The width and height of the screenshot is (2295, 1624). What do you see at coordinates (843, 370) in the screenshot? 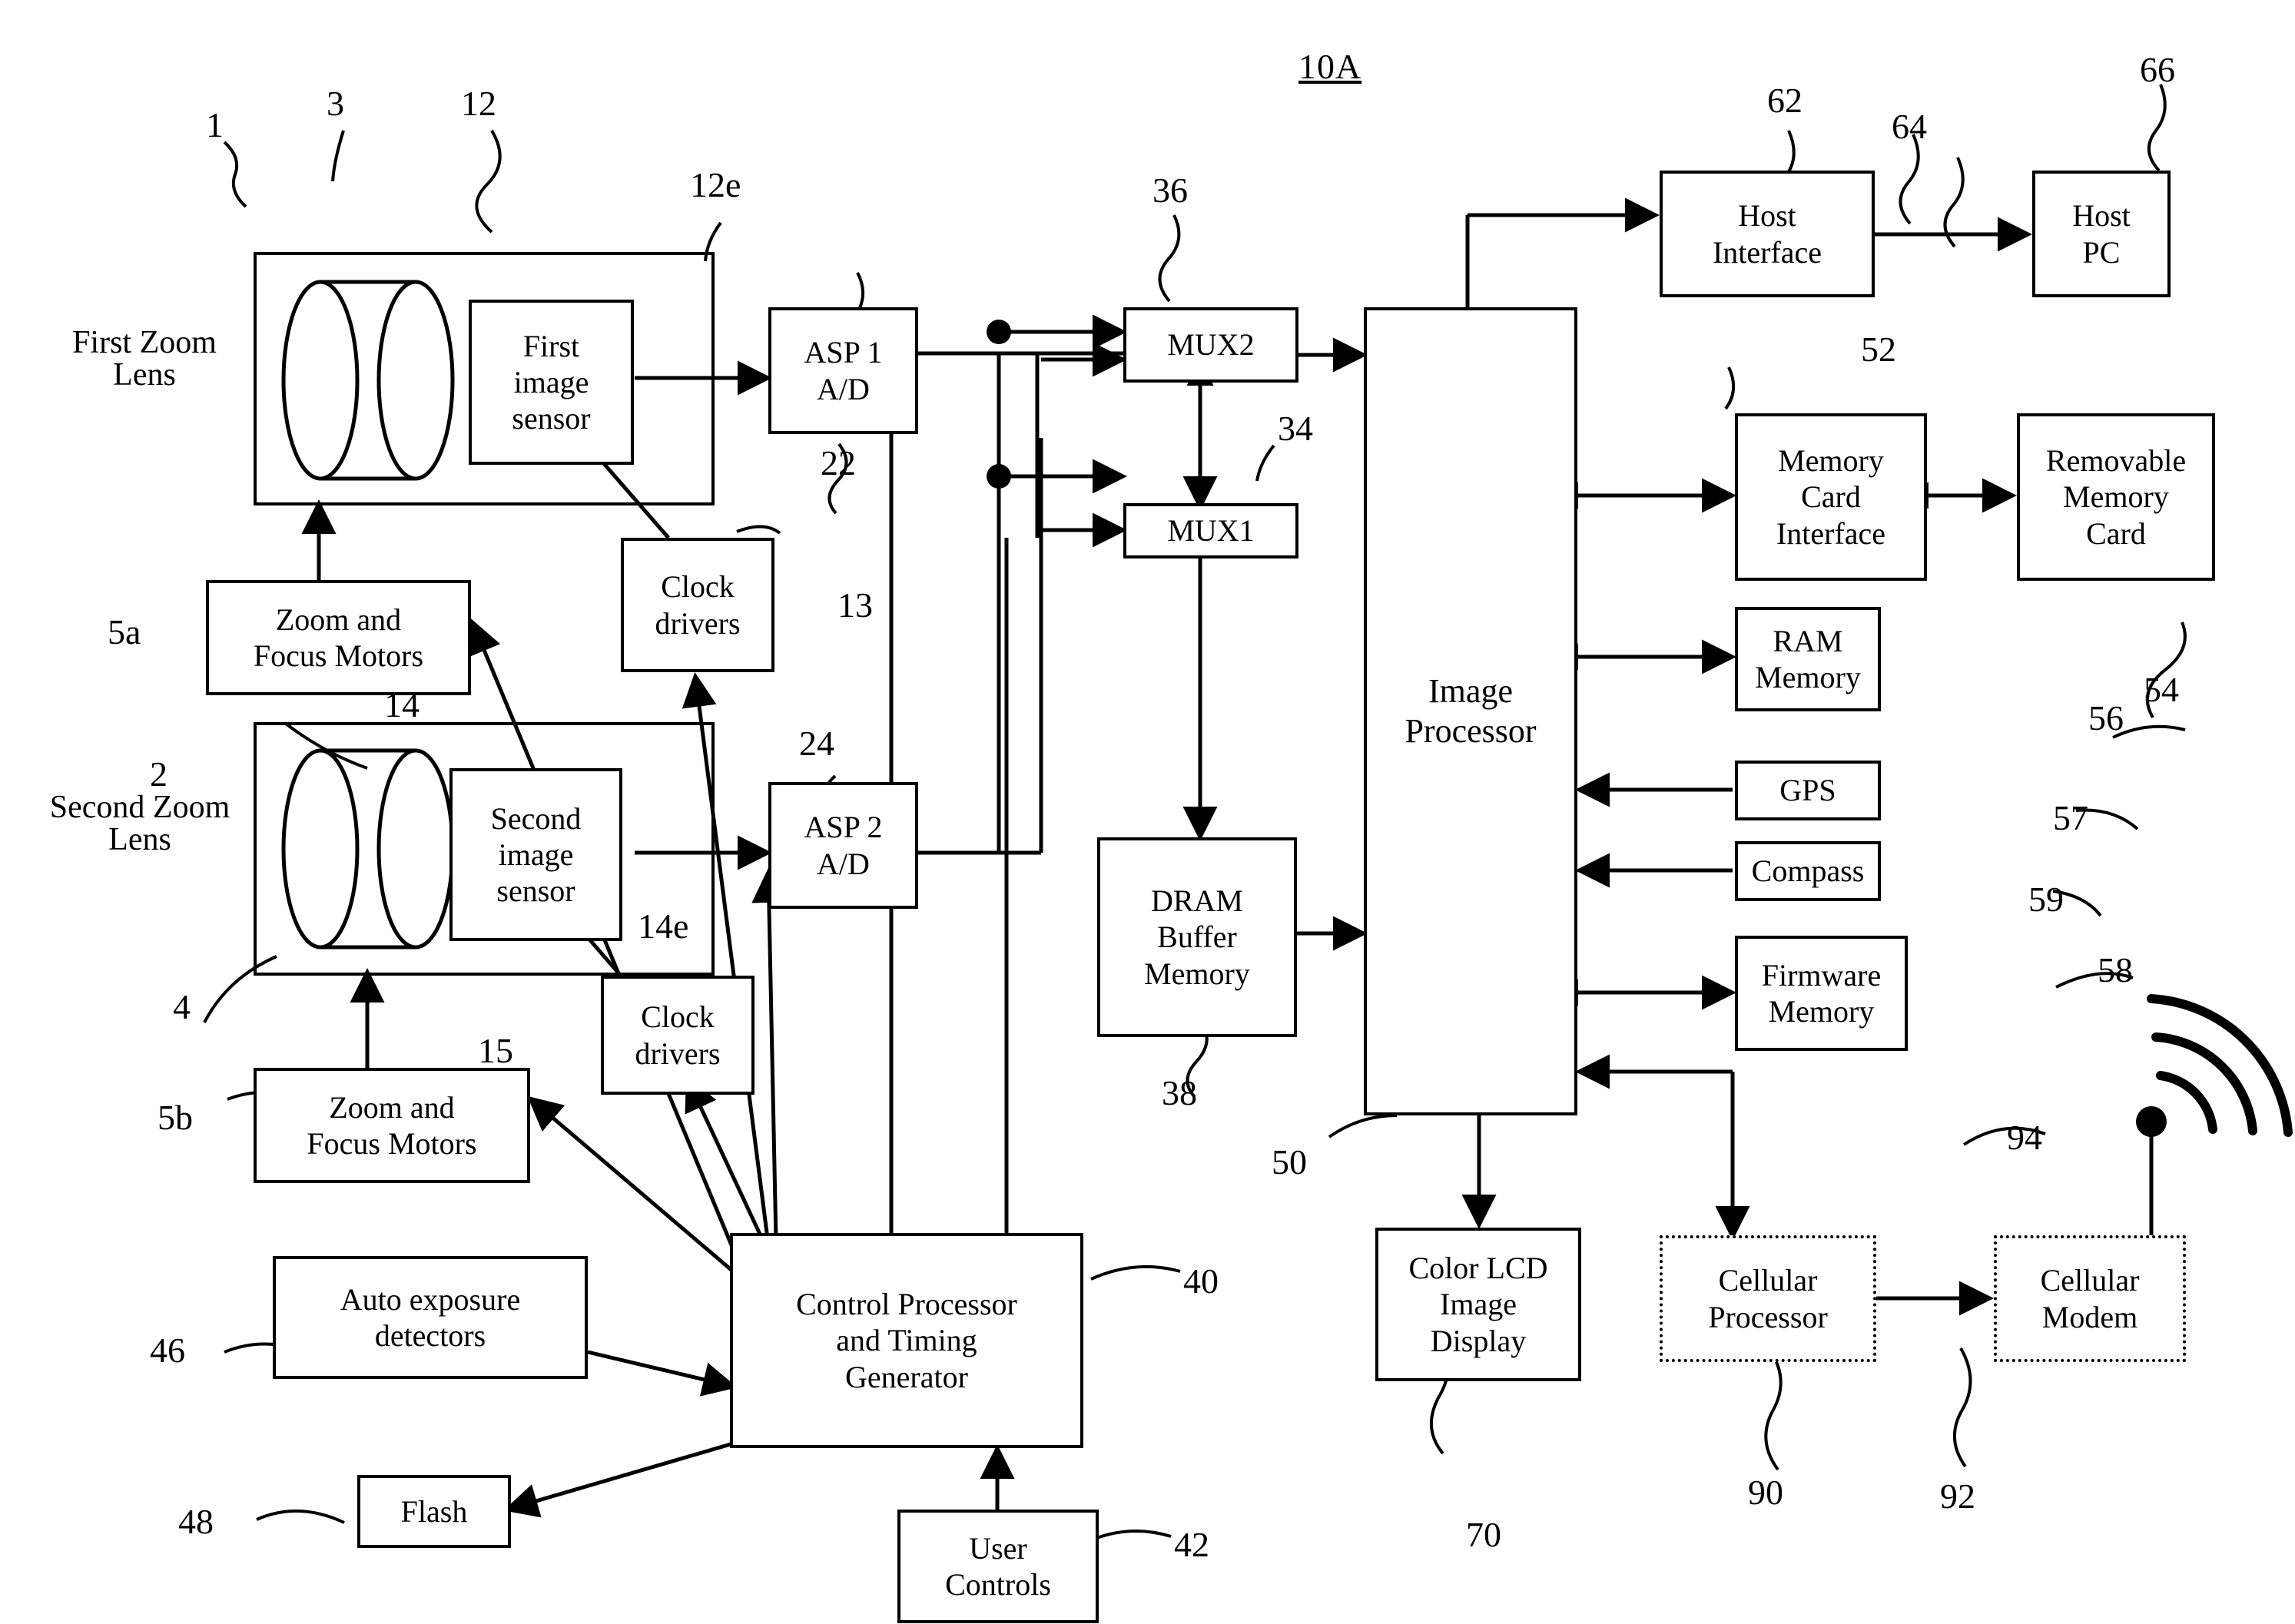
I see `asp1-ad: ASP 1 A/D` at bounding box center [843, 370].